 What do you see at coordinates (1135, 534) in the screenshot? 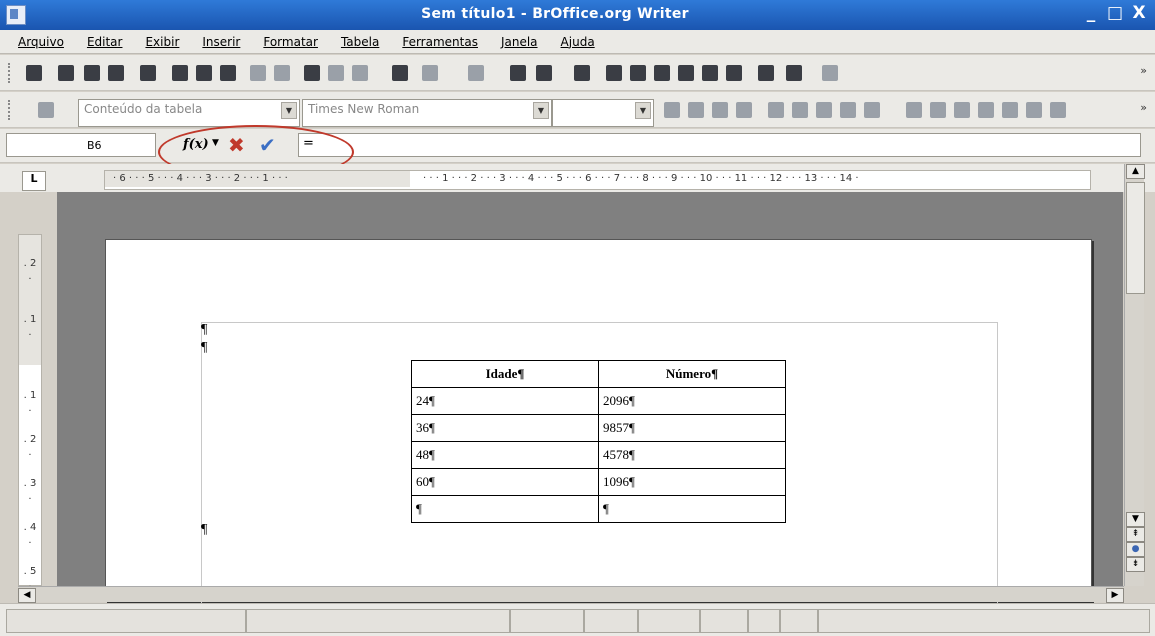
I see `previous-page-icon: ⇞` at bounding box center [1135, 534].